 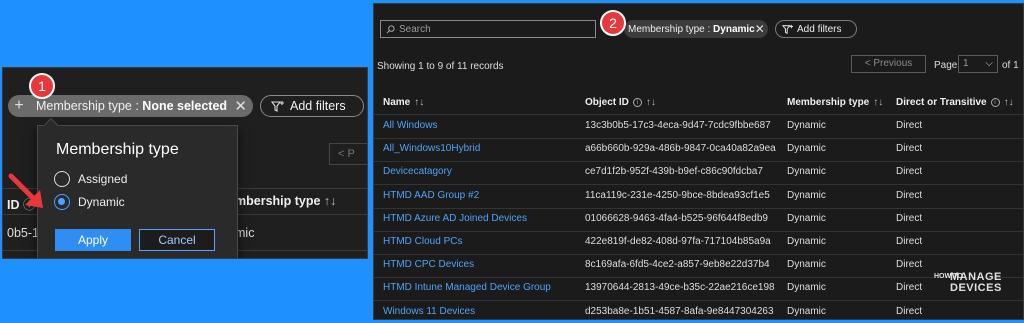 What do you see at coordinates (62, 179) in the screenshot?
I see `radio-icon` at bounding box center [62, 179].